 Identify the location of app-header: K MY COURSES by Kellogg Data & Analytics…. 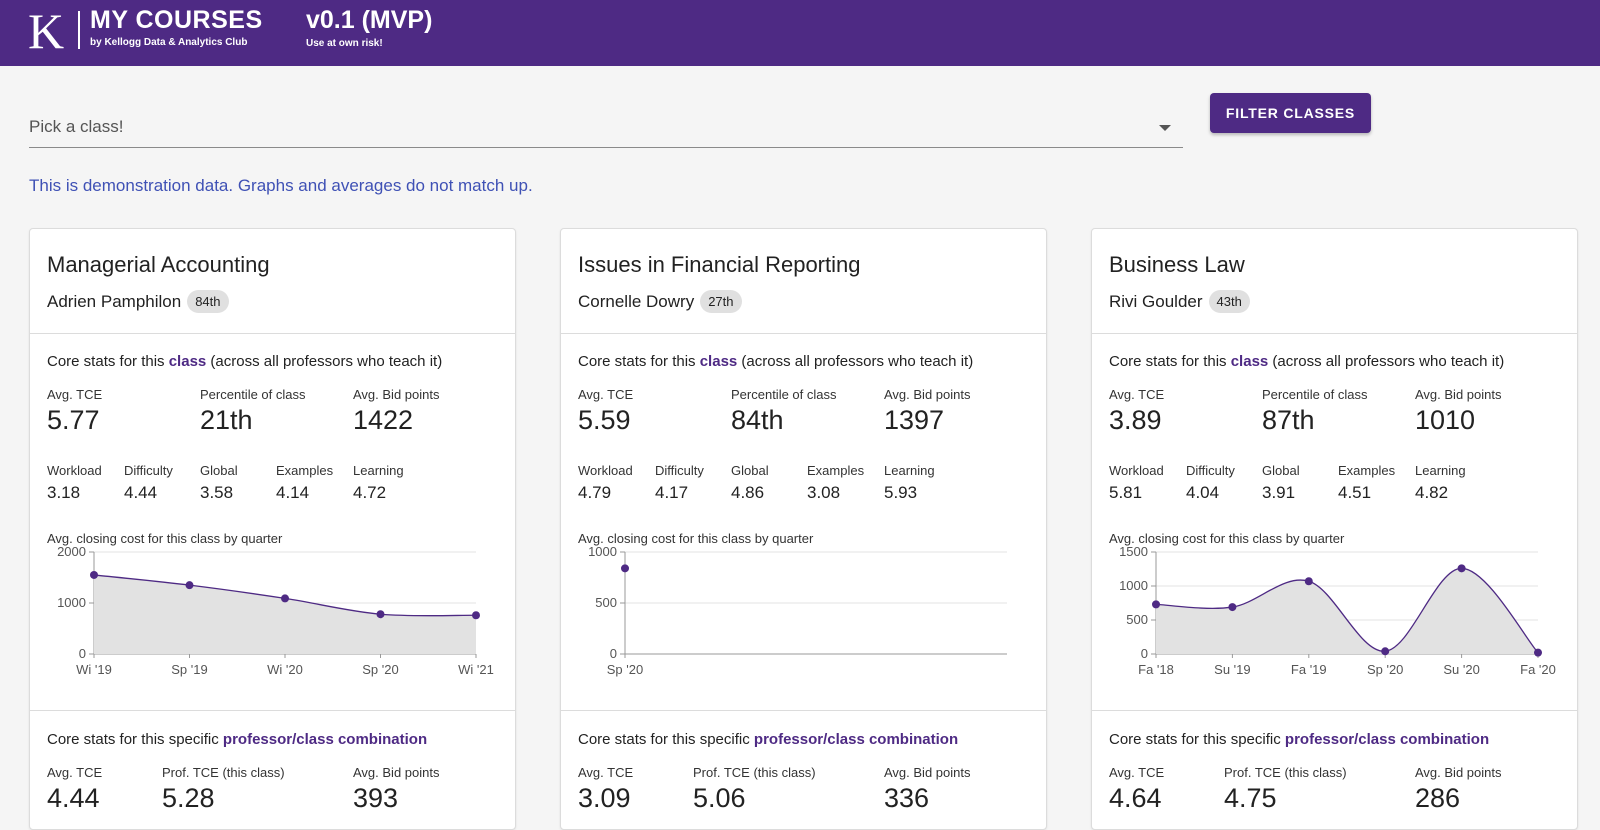
(800, 33).